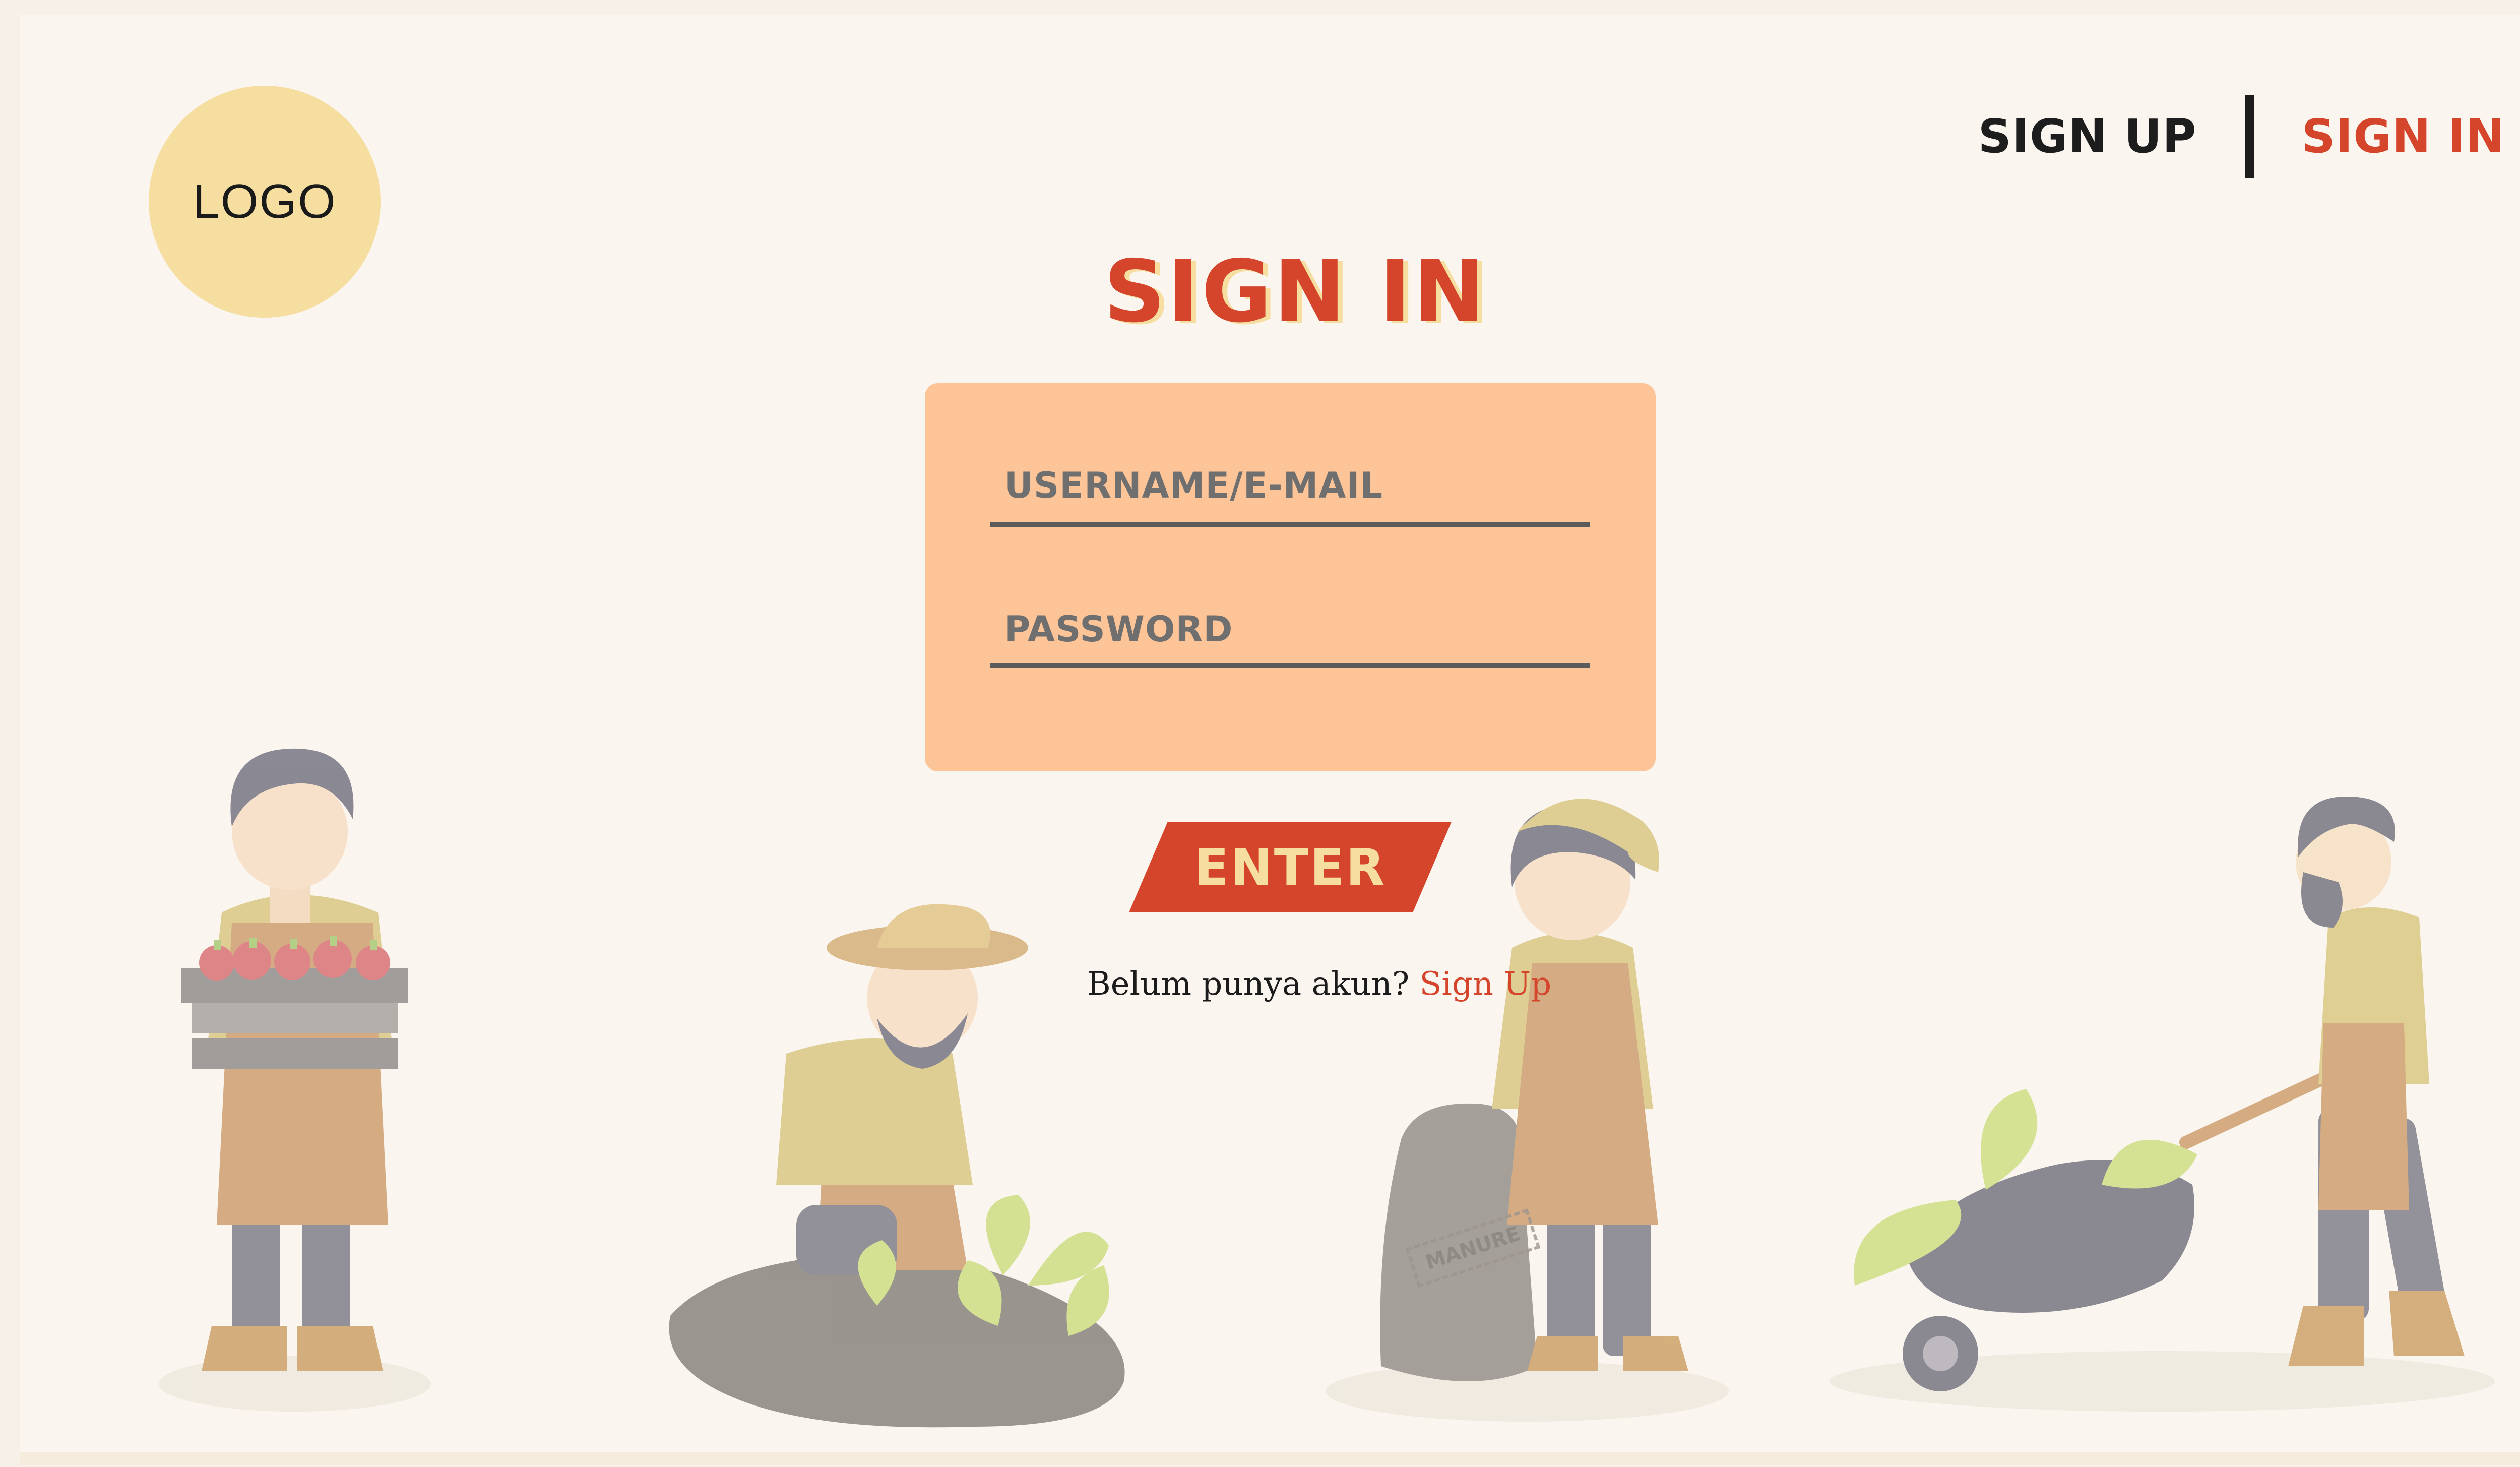 The width and height of the screenshot is (2520, 1467). What do you see at coordinates (2087, 136) in the screenshot?
I see `nav-sign-up-link: SIGN UP` at bounding box center [2087, 136].